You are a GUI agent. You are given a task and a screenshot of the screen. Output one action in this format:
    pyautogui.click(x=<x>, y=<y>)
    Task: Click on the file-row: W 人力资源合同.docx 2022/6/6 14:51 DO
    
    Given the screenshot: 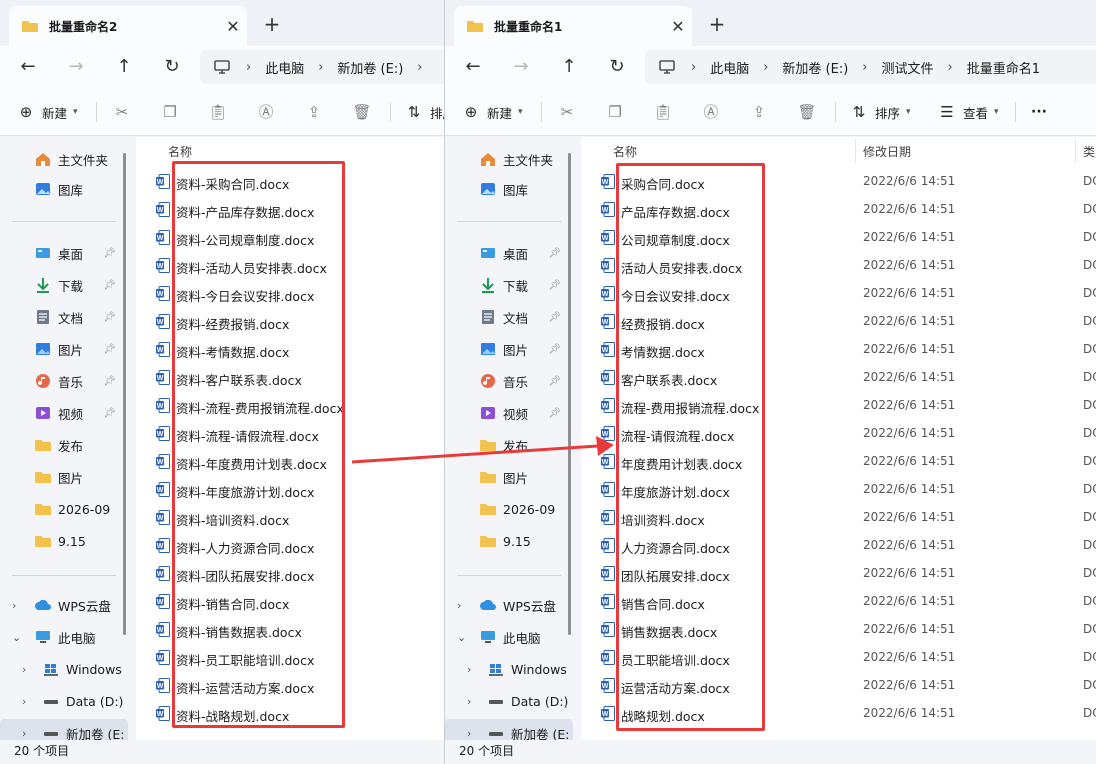 What is the action you would take?
    pyautogui.click(x=838, y=545)
    